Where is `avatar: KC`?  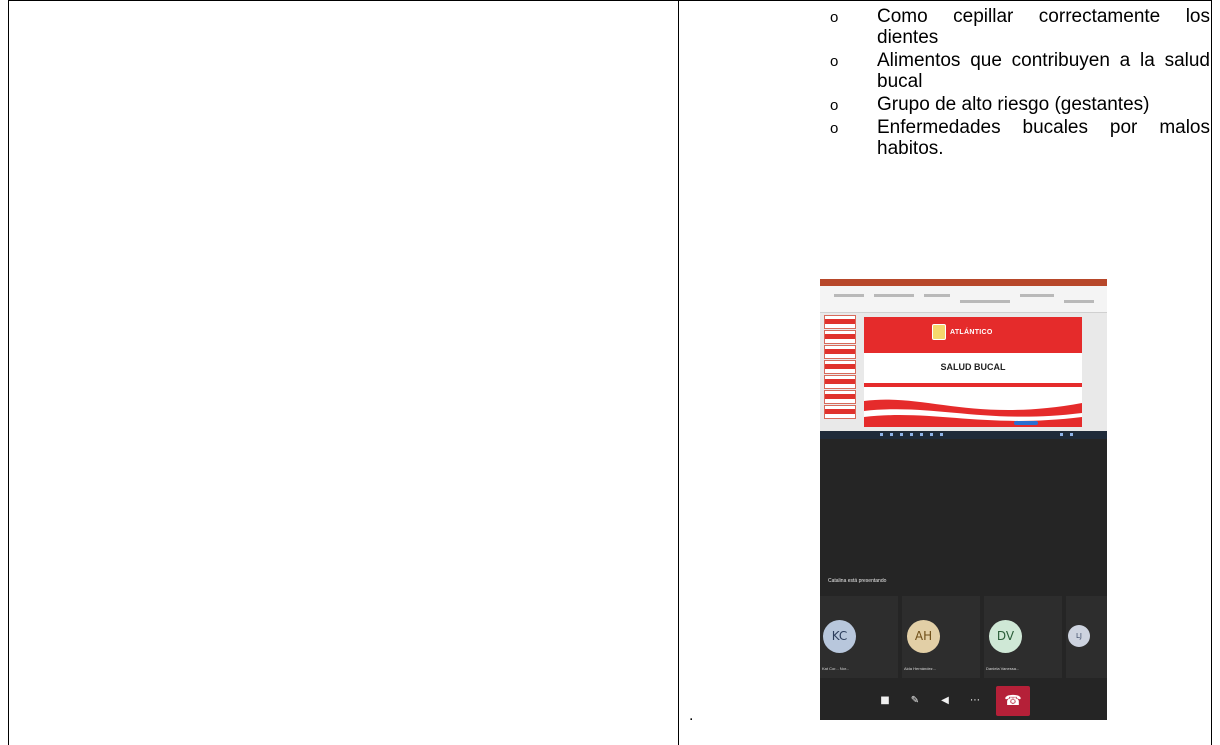 avatar: KC is located at coordinates (839, 636).